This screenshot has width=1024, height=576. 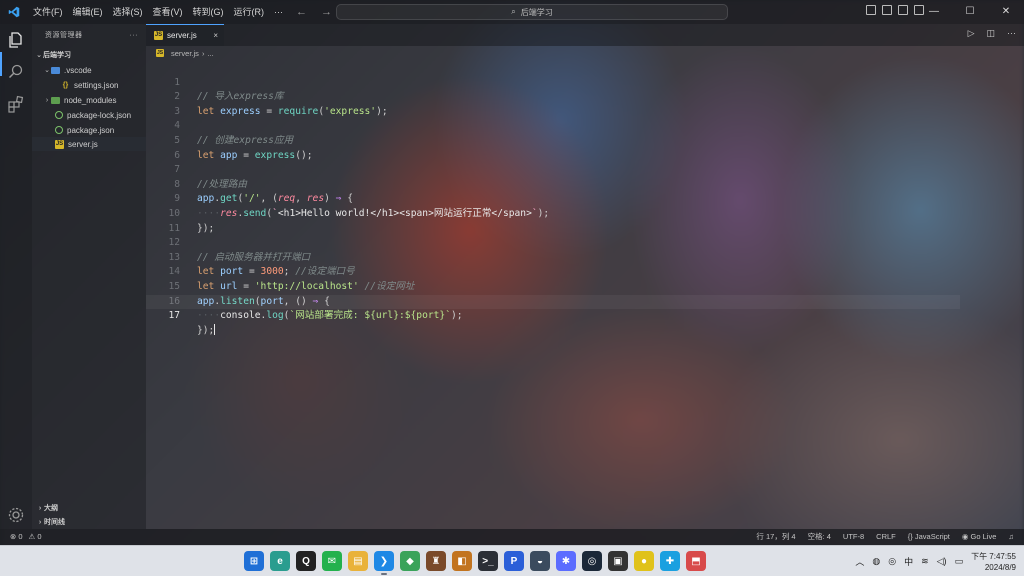 I want to click on tree-item-server-js: JS server.js, so click(x=89, y=144).